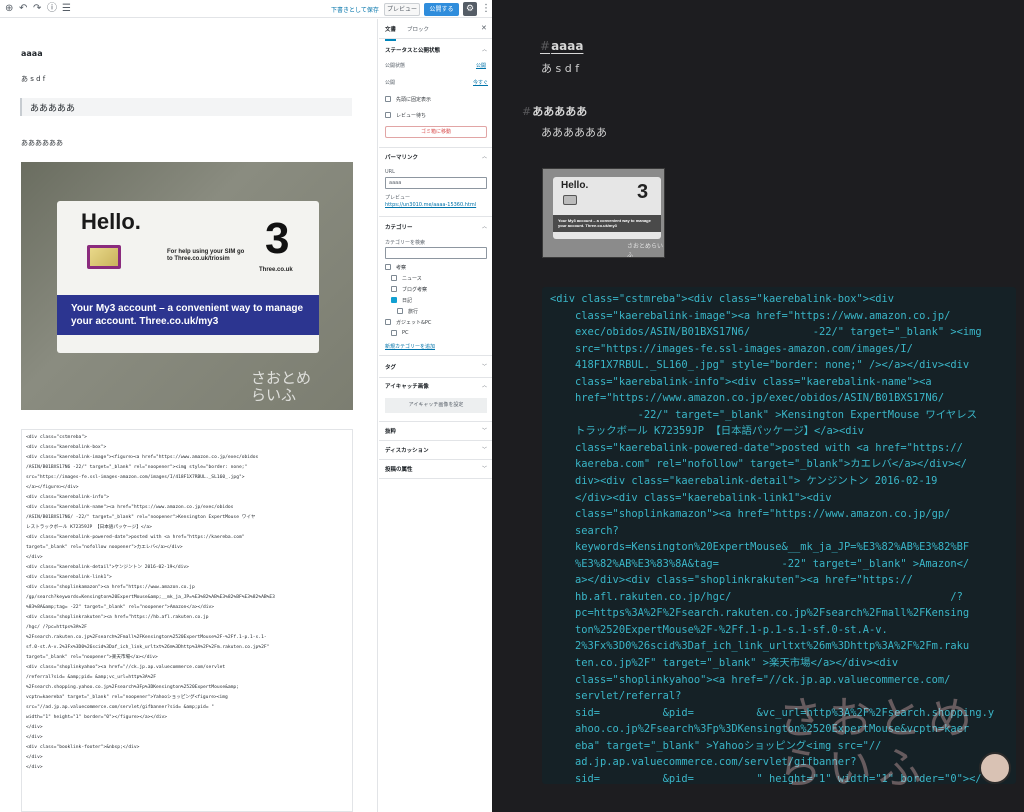 Image resolution: width=1024 pixels, height=812 pixels. I want to click on preview-title: #aaaa, so click(561, 46).